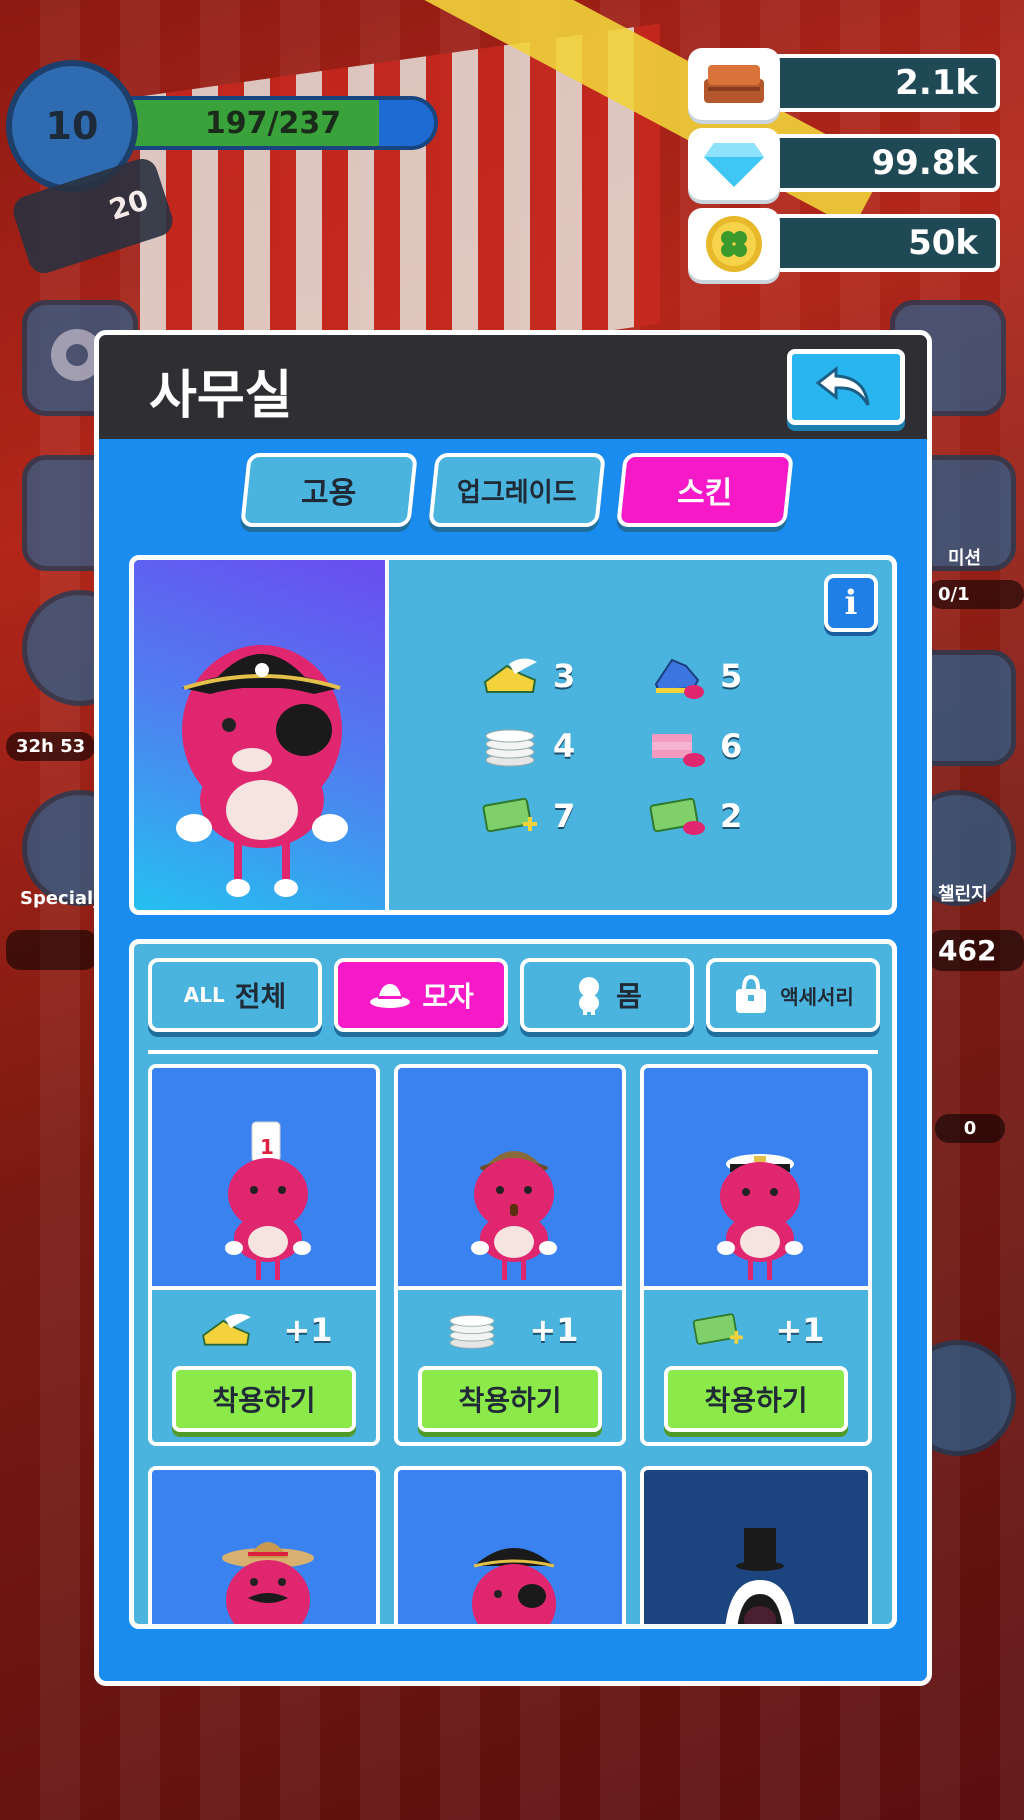 The height and width of the screenshot is (1820, 1024). I want to click on captain-hat-character-icon, so click(760, 1217).